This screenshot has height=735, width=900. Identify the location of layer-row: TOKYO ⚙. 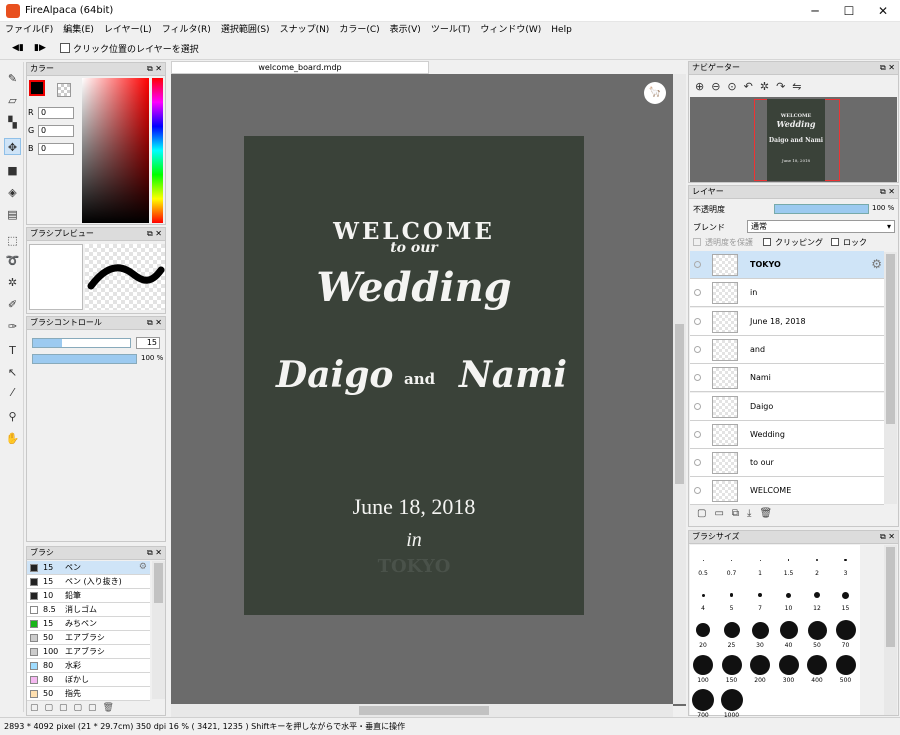
(787, 265).